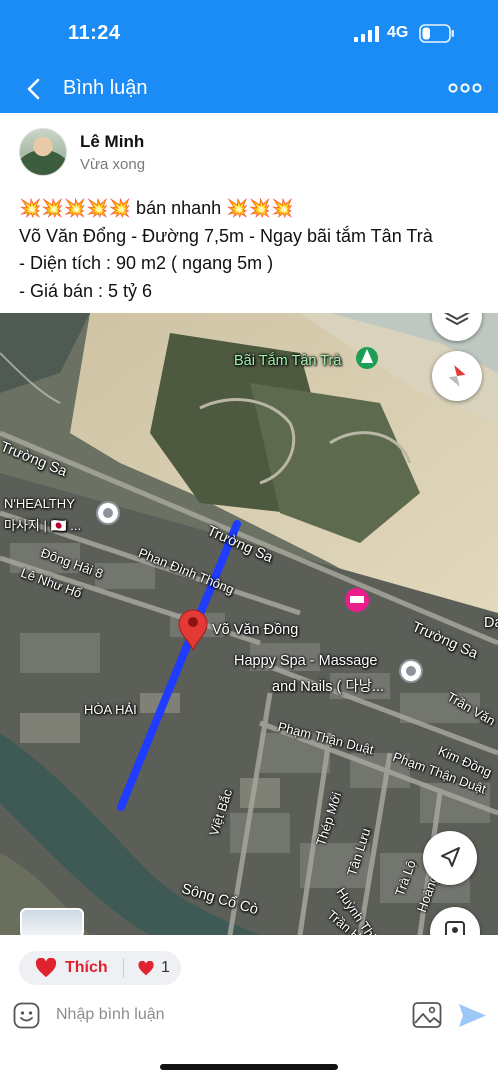 Image resolution: width=498 pixels, height=1080 pixels. Describe the element at coordinates (455, 928) in the screenshot. I see `scan-icon` at that location.